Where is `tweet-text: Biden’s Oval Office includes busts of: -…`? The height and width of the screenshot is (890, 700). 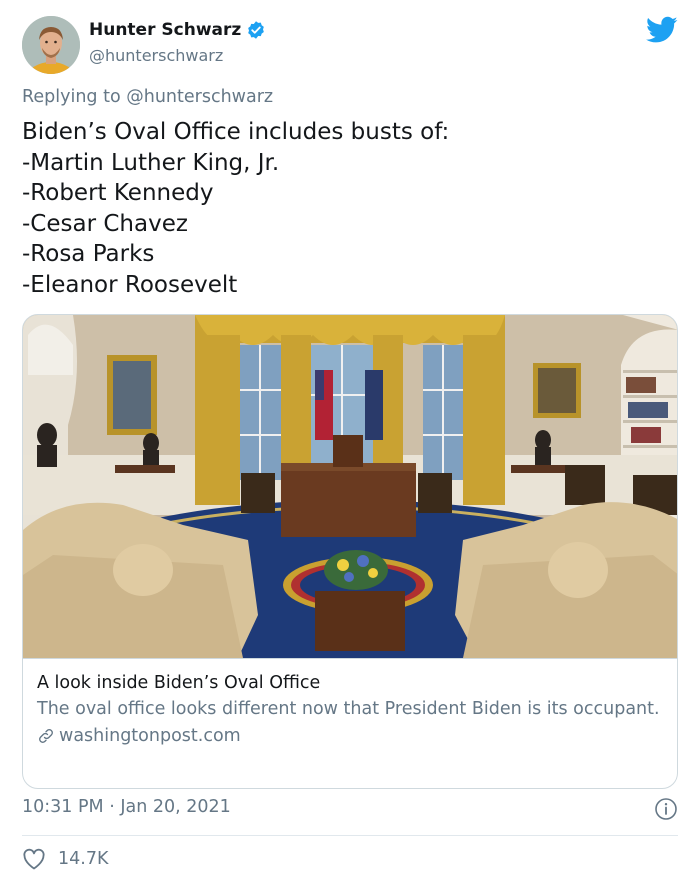
tweet-text: Biden’s Oval Office includes busts of: -… is located at coordinates (236, 208).